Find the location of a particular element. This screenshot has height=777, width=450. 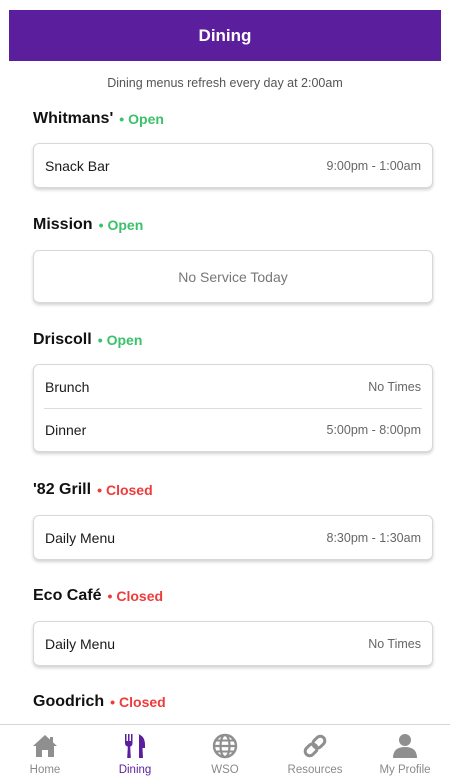

refresh-notice: Dining menus refresh every day at 2:00am is located at coordinates (225, 83).